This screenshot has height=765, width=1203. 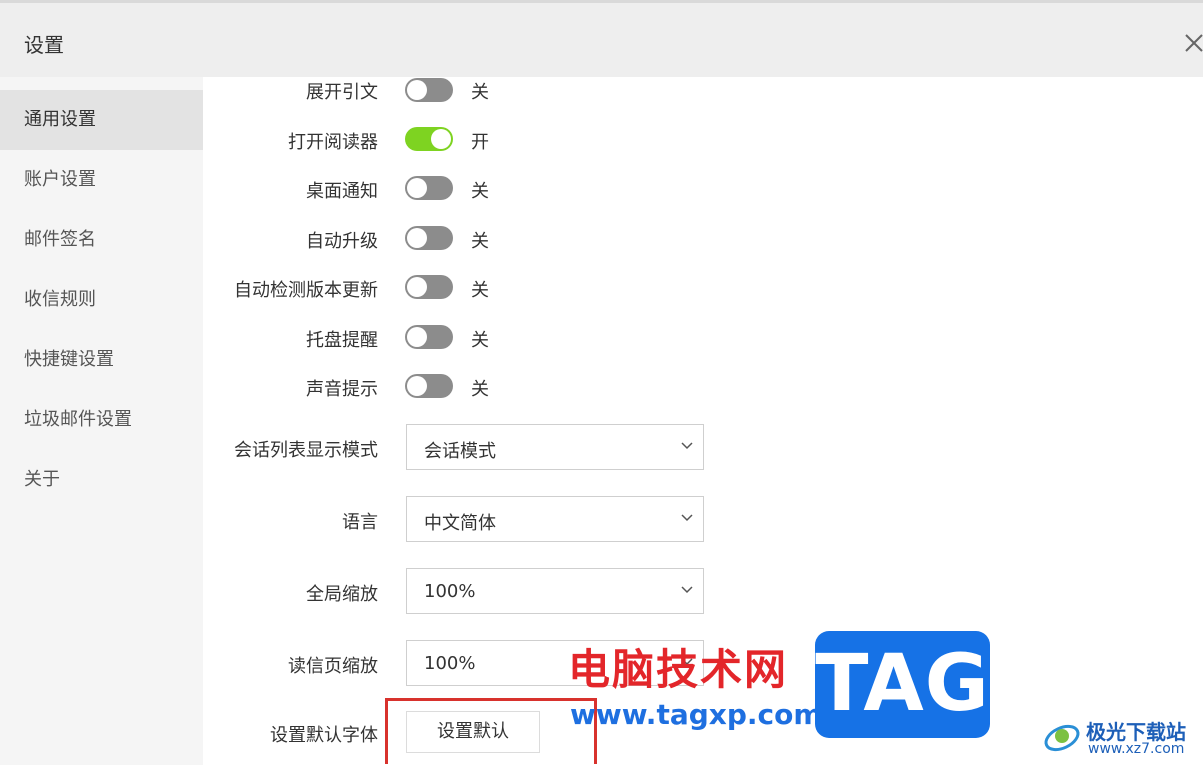 What do you see at coordinates (60, 239) in the screenshot?
I see `sidebar-item-label: 邮件签名` at bounding box center [60, 239].